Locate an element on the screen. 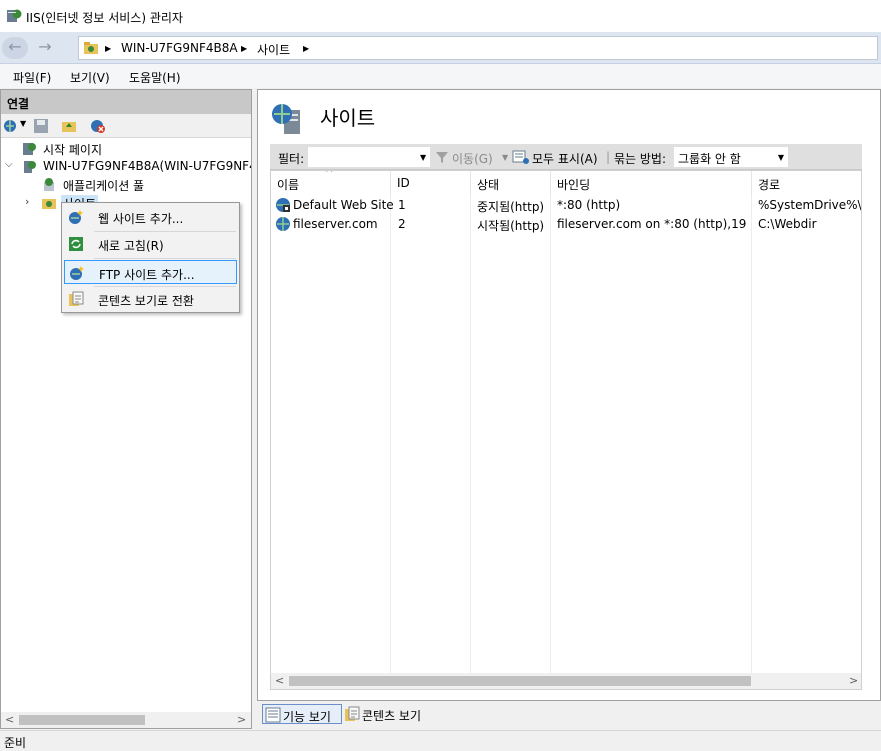  tree-item-app-pools: 애플리케이션 풀 is located at coordinates (123, 185).